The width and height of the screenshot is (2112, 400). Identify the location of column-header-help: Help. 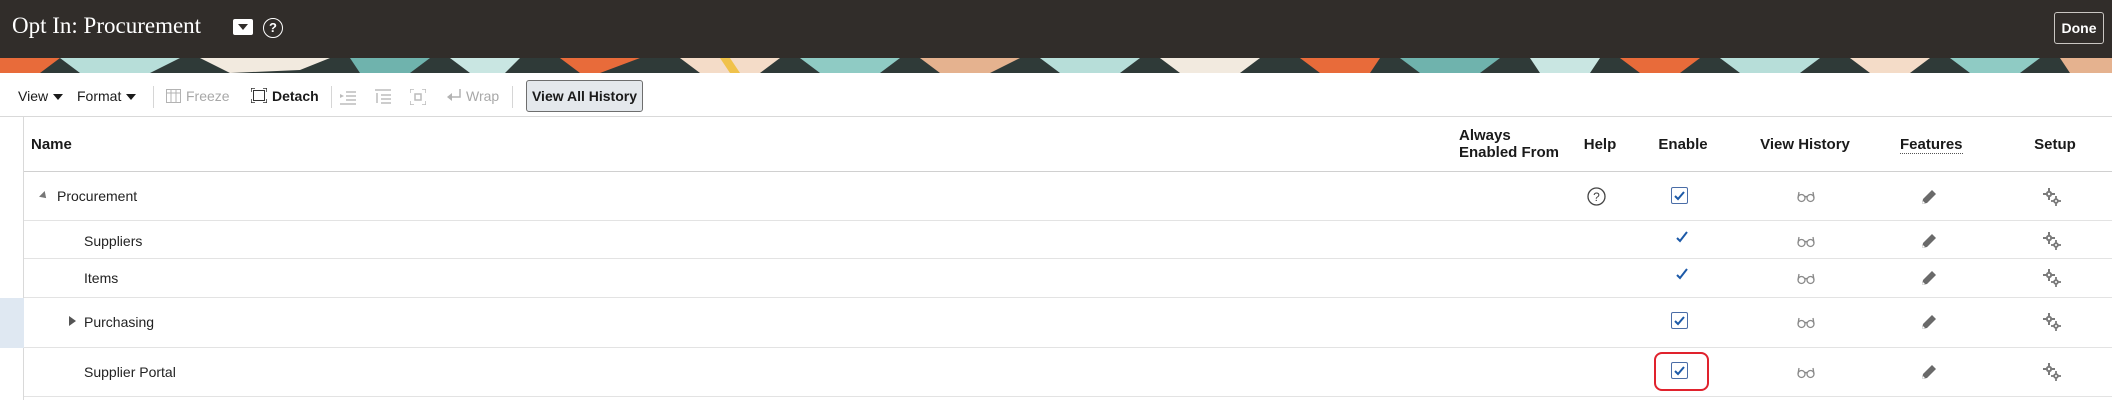
(1600, 144).